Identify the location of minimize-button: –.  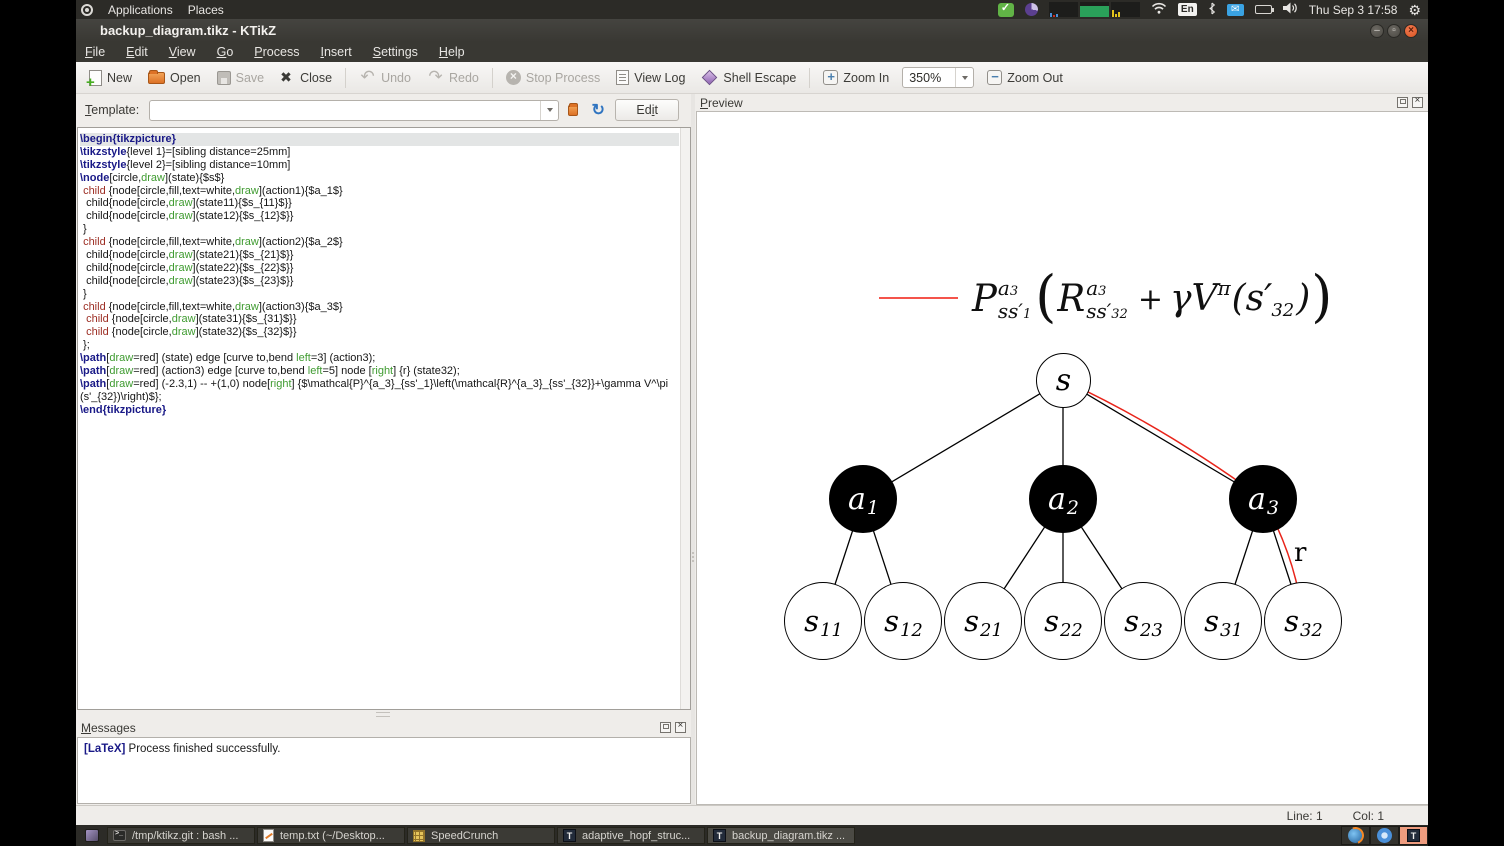
(1377, 30).